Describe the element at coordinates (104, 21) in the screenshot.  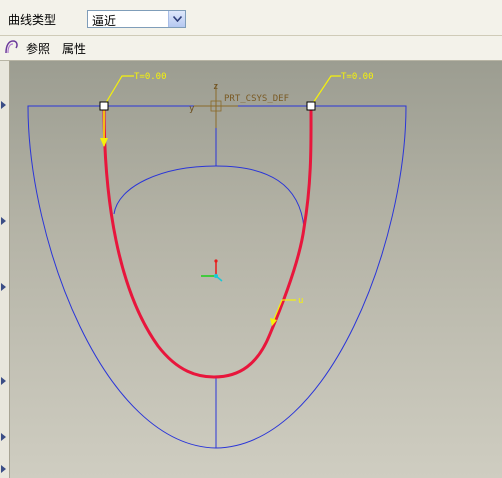
I see `curve-type-value: 逼近` at that location.